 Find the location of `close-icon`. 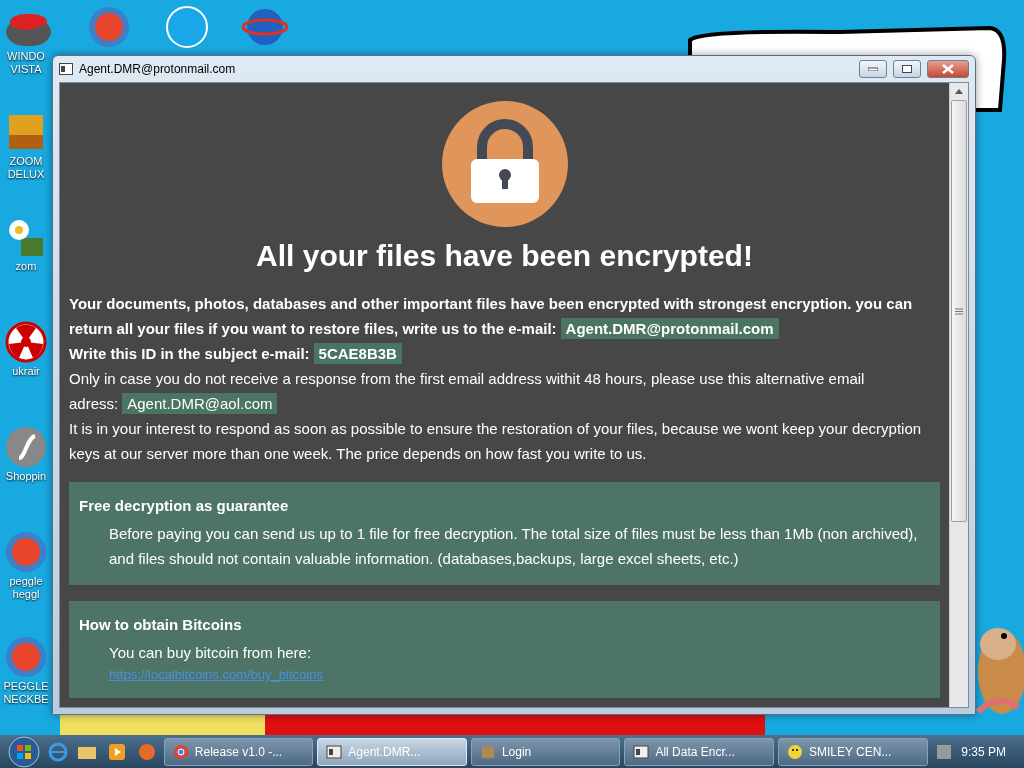

close-icon is located at coordinates (948, 69).